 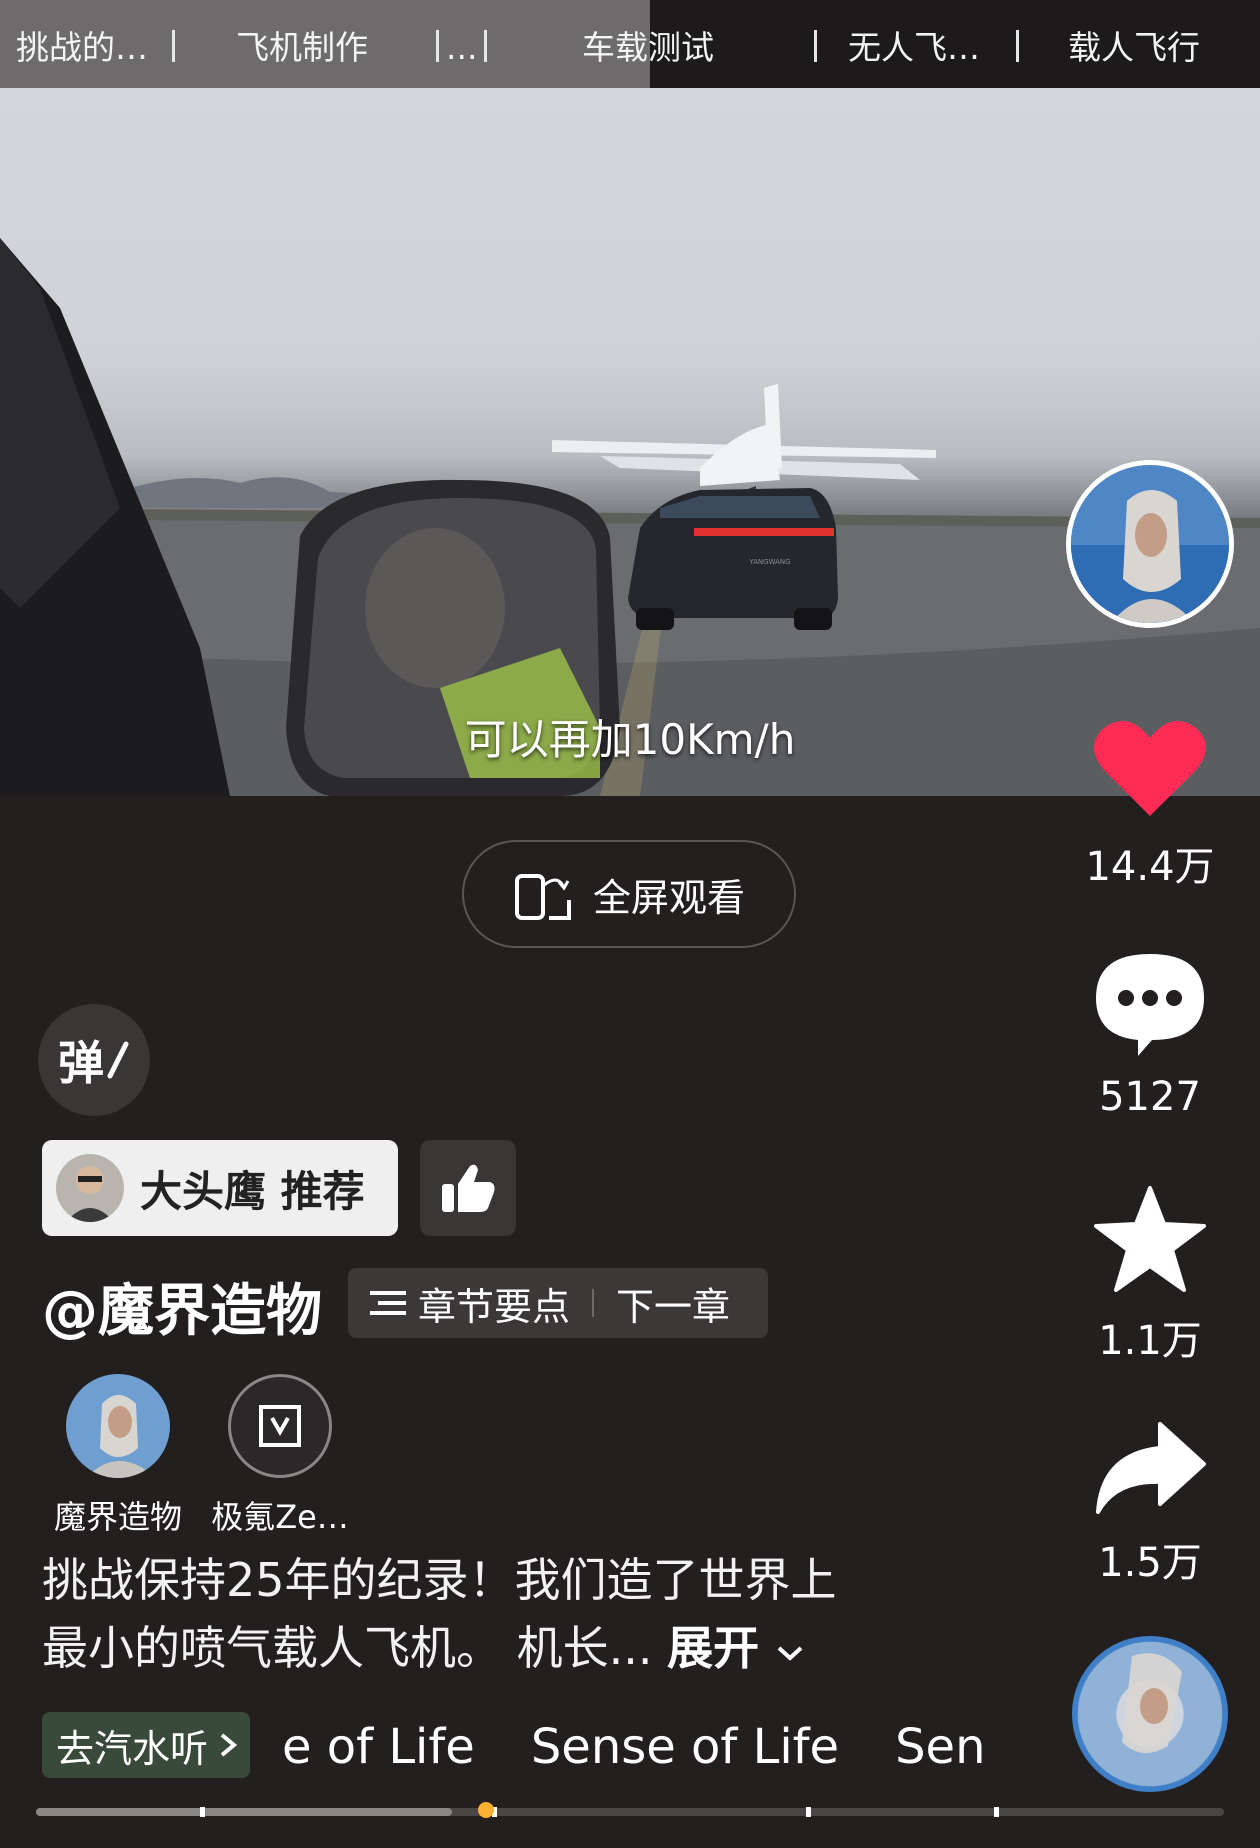 What do you see at coordinates (90, 1188) in the screenshot?
I see `recommender-avatar` at bounding box center [90, 1188].